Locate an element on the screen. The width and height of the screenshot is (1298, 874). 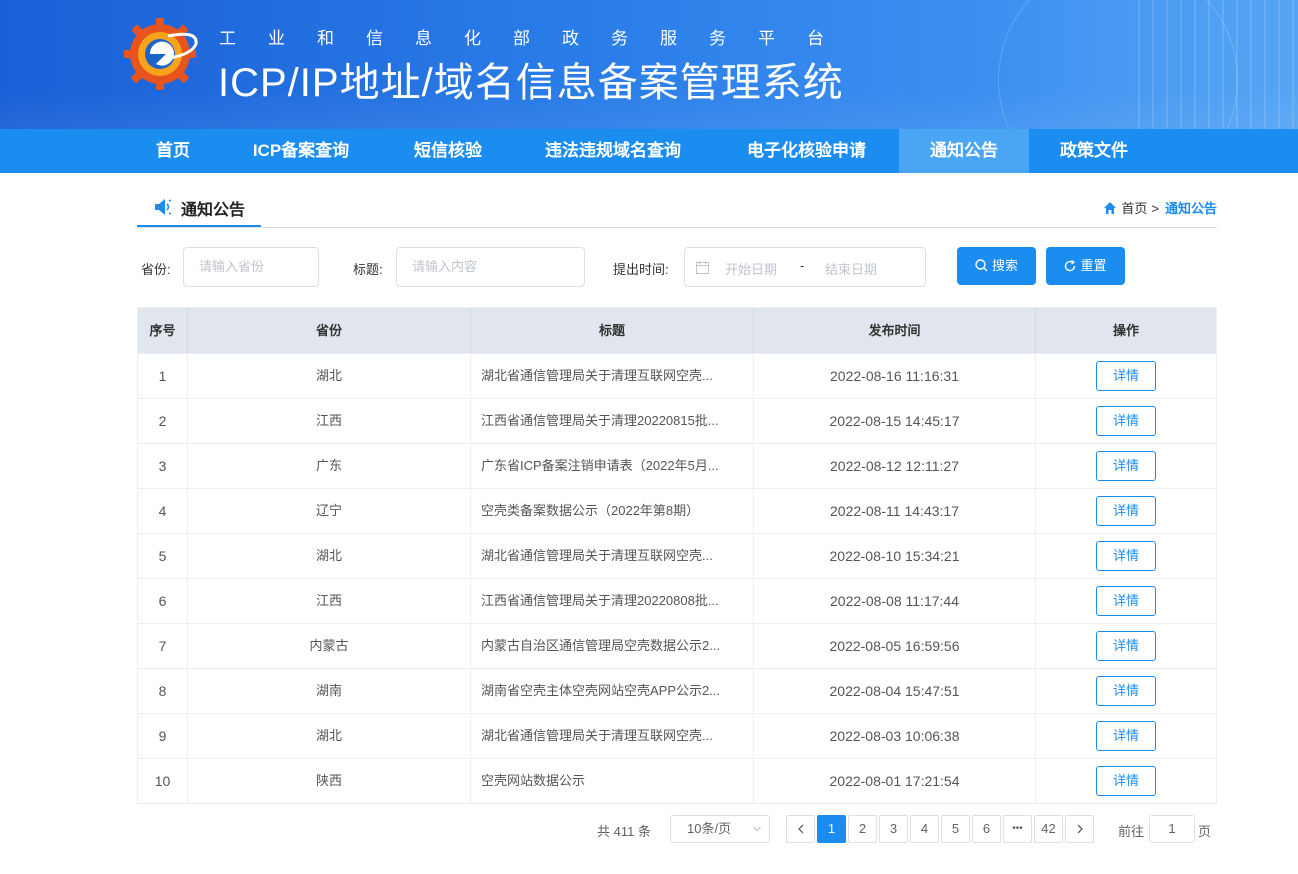
section-title-tab: 通知公告 is located at coordinates (199, 208).